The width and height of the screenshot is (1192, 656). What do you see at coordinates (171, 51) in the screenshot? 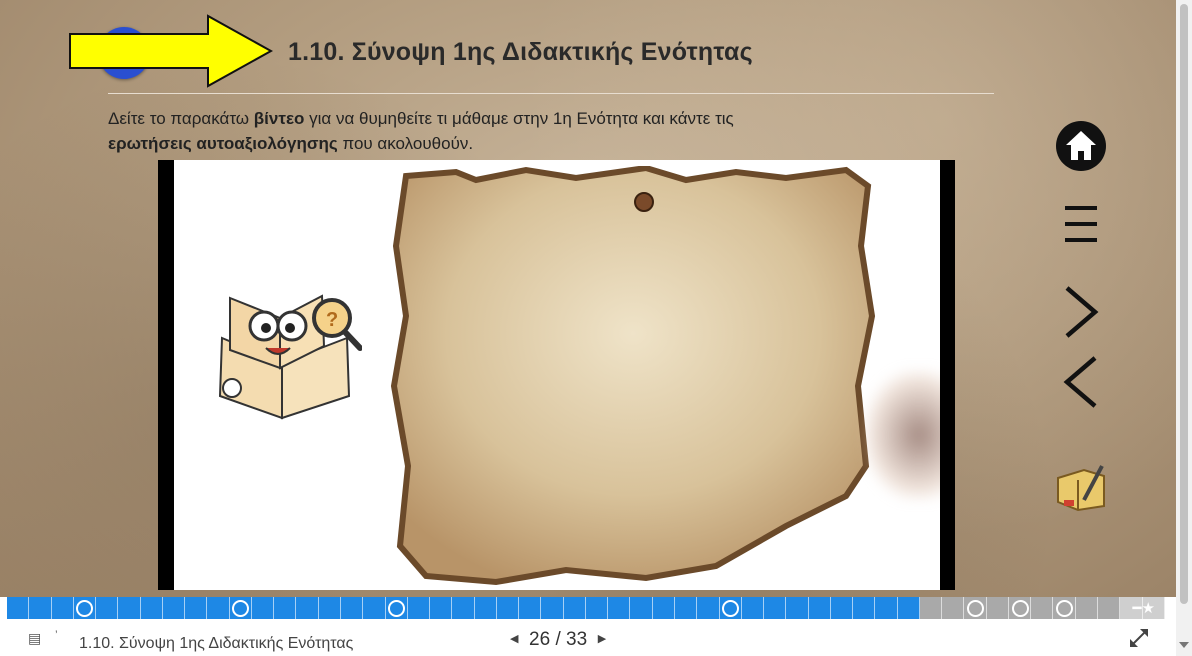
I see `pointer-arrow-icon` at bounding box center [171, 51].